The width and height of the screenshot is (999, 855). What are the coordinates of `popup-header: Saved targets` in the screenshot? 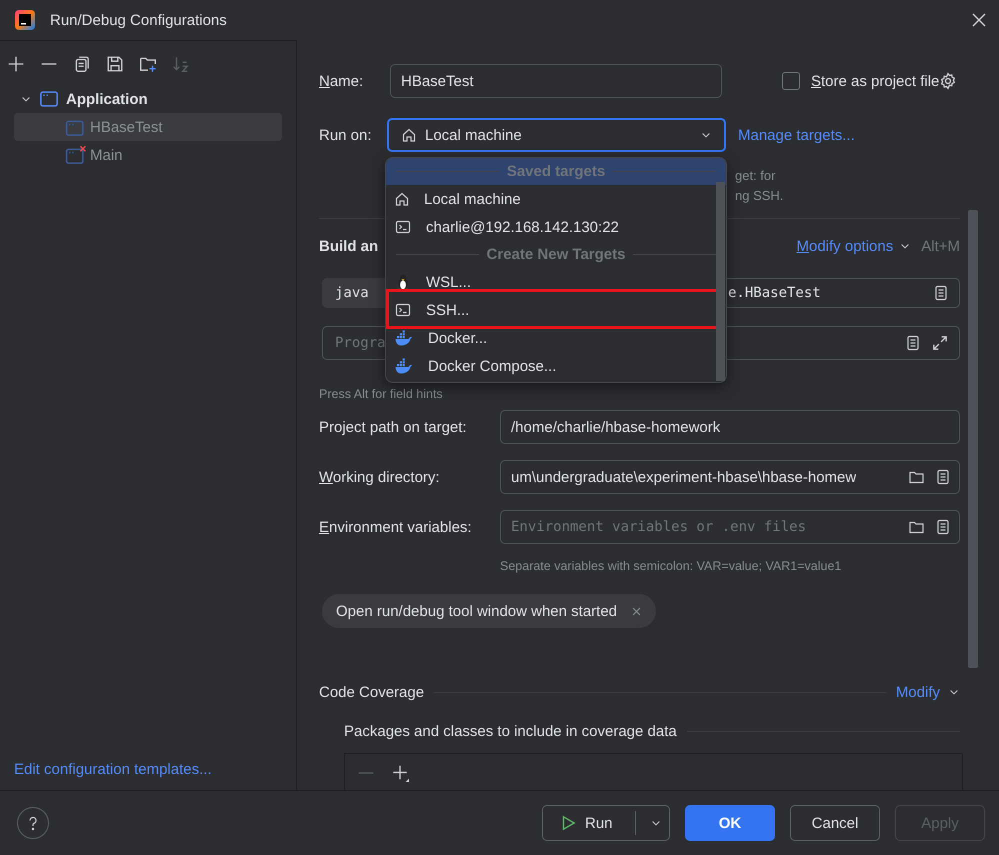 It's located at (556, 171).